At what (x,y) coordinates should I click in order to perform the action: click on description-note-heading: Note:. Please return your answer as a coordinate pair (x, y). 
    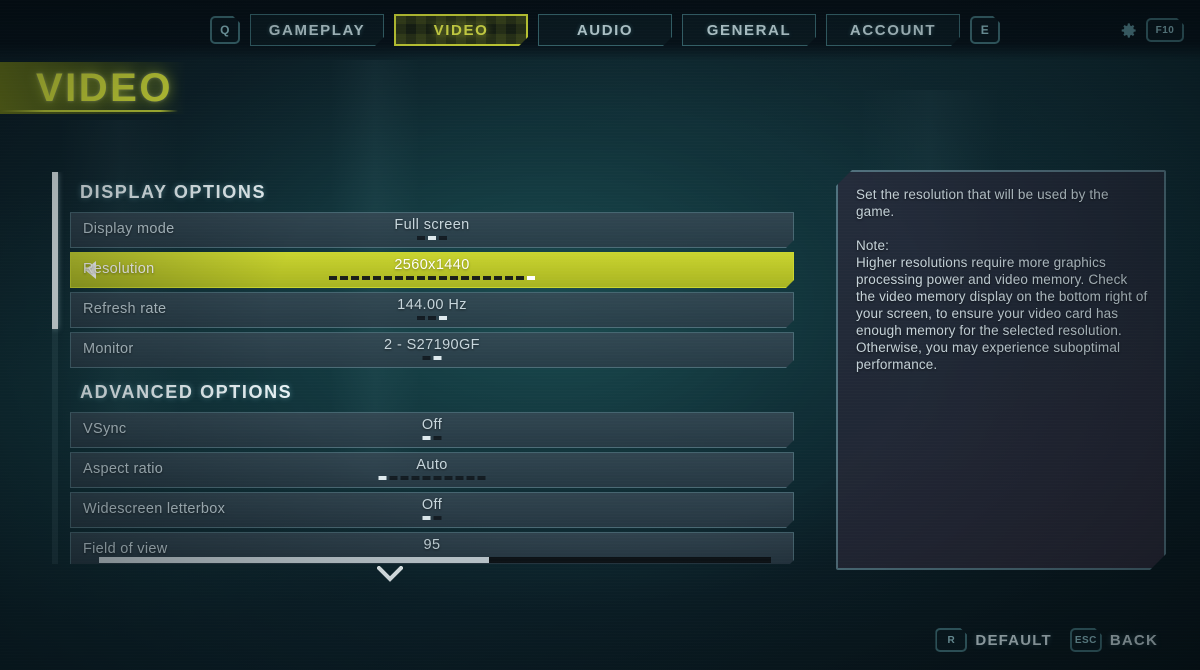
    Looking at the image, I should click on (873, 245).